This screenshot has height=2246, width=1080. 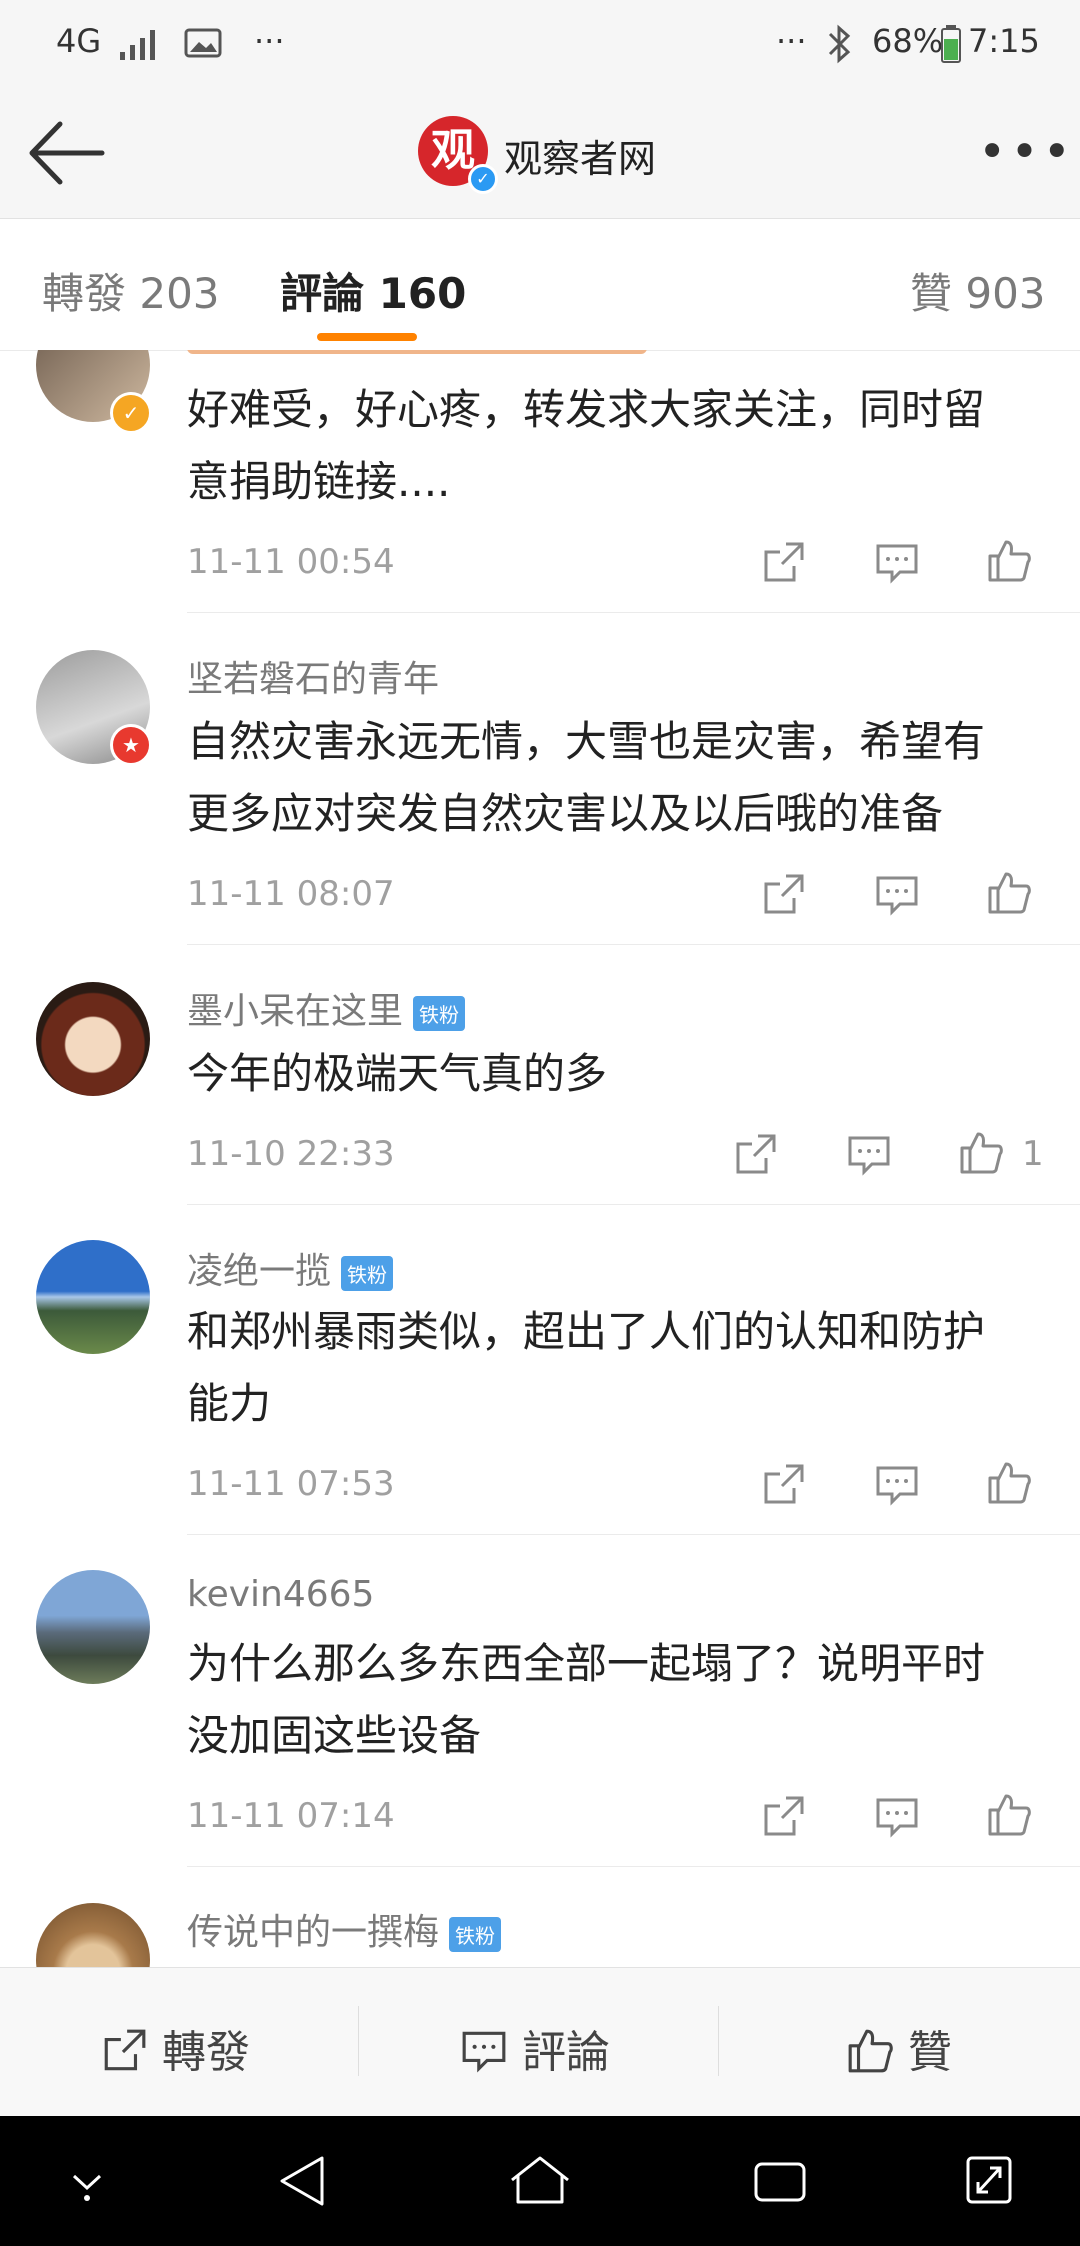 What do you see at coordinates (131, 290) in the screenshot?
I see `tab-reposts: 轉發 203` at bounding box center [131, 290].